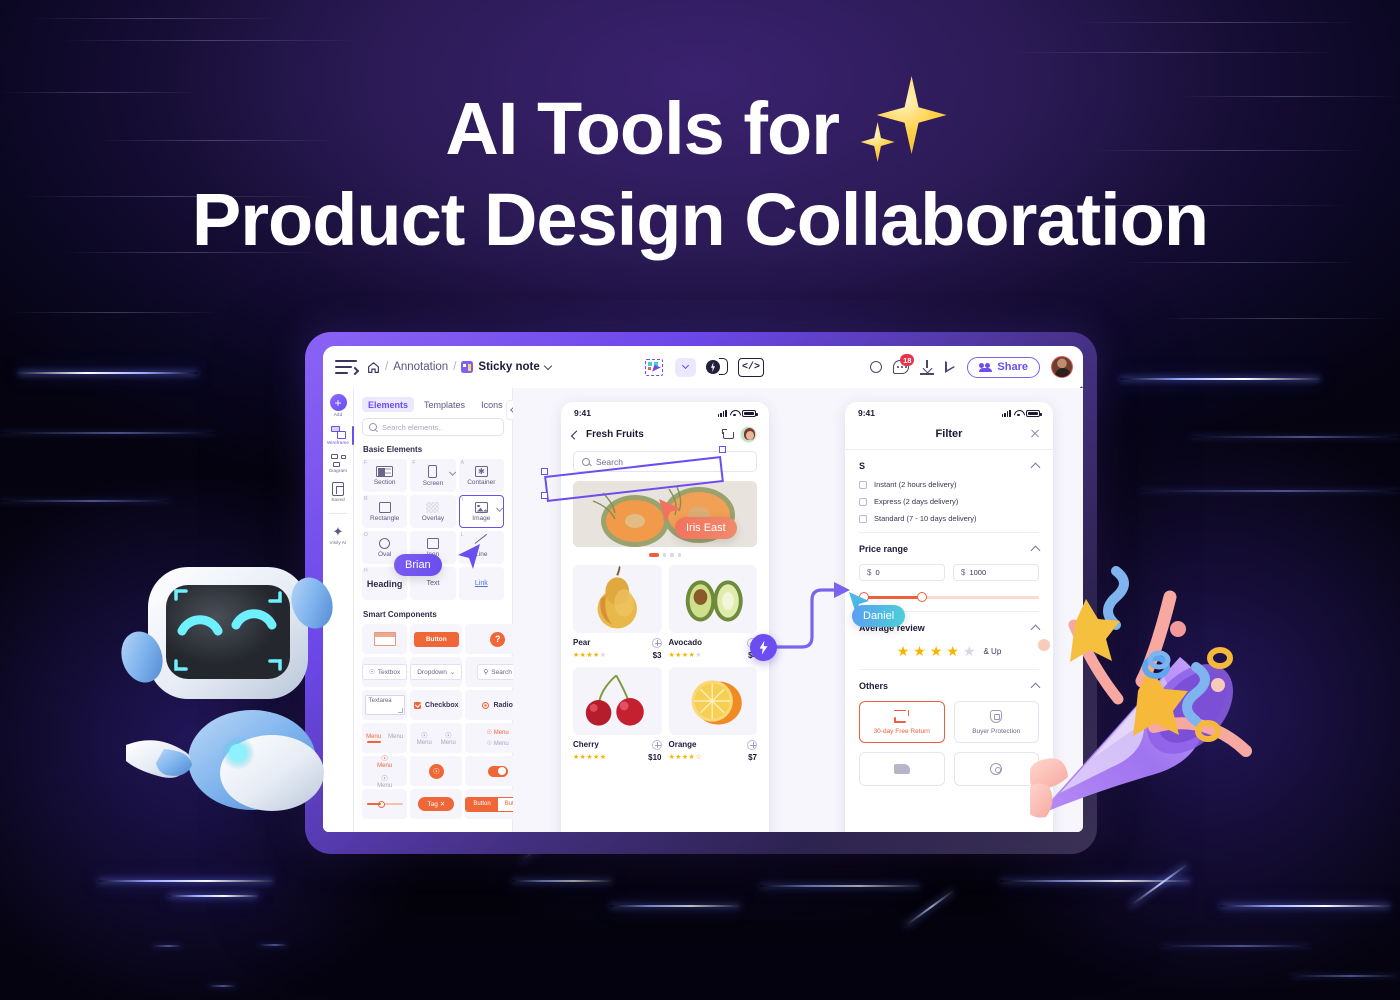  What do you see at coordinates (462, 463) in the screenshot?
I see `shortcut-key: A` at bounding box center [462, 463].